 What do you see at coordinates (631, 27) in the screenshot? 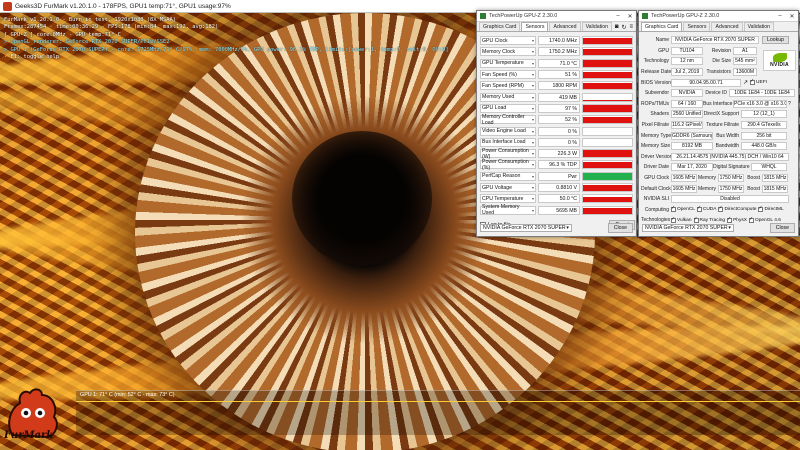
I see `menu-icon: ≡` at bounding box center [631, 27].